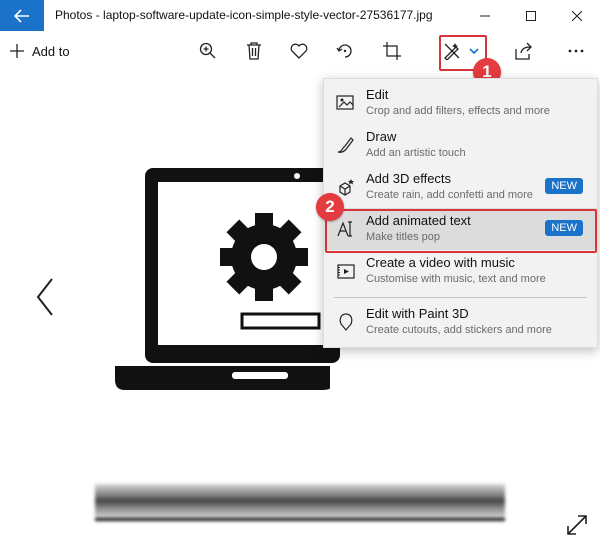 Image resolution: width=600 pixels, height=548 pixels. What do you see at coordinates (346, 322) in the screenshot?
I see `paint3d-icon` at bounding box center [346, 322].